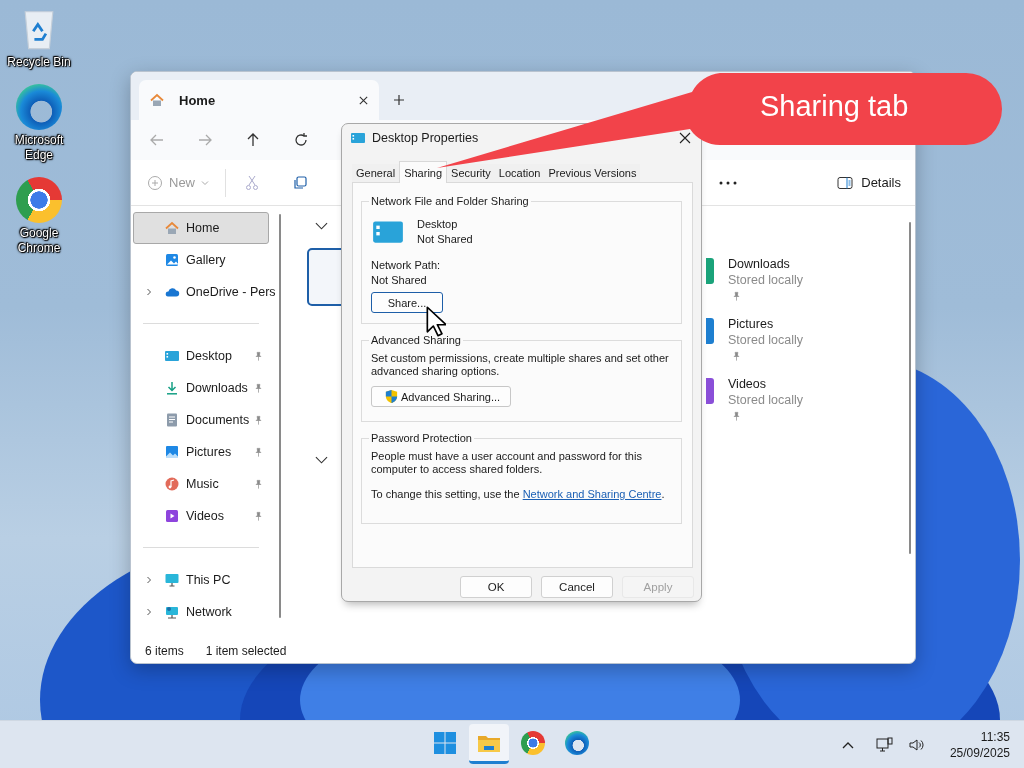 The height and width of the screenshot is (768, 1024). I want to click on document-icon, so click(172, 420).